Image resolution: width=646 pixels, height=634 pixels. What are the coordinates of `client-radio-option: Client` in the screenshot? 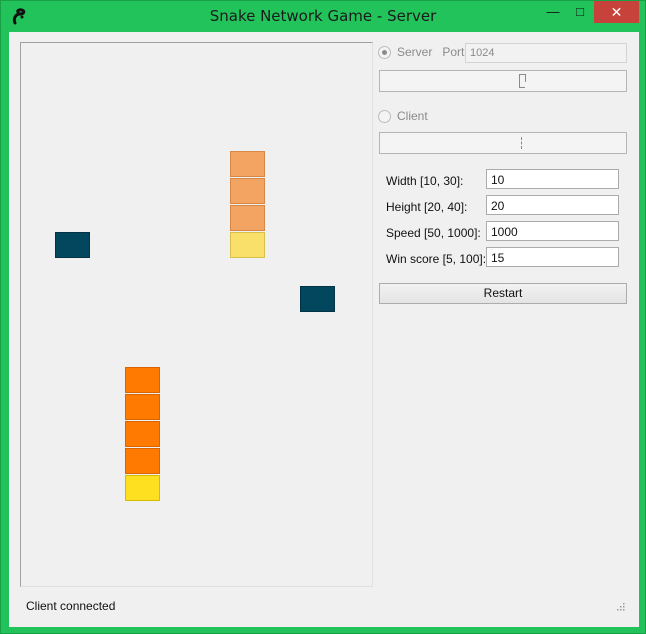 It's located at (403, 116).